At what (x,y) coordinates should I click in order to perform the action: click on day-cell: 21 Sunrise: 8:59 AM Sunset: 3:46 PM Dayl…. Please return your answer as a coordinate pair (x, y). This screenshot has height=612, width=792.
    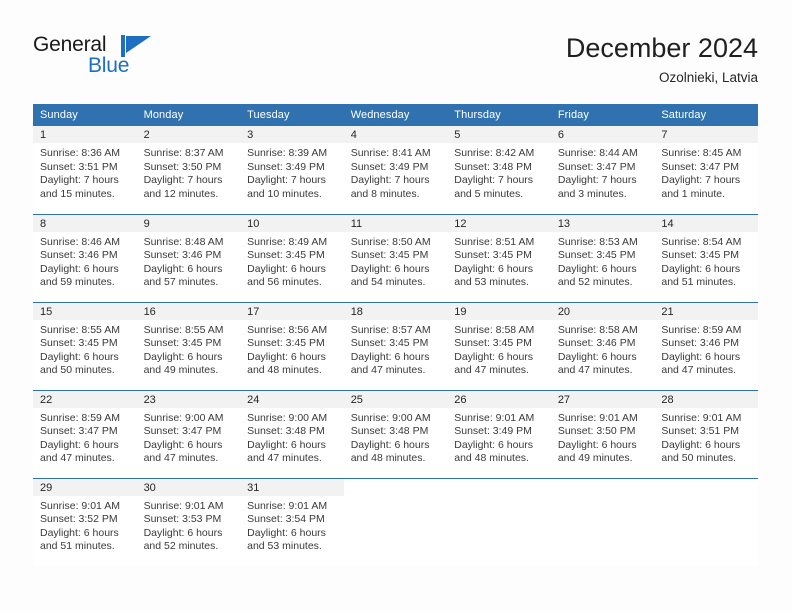
    Looking at the image, I should click on (706, 345).